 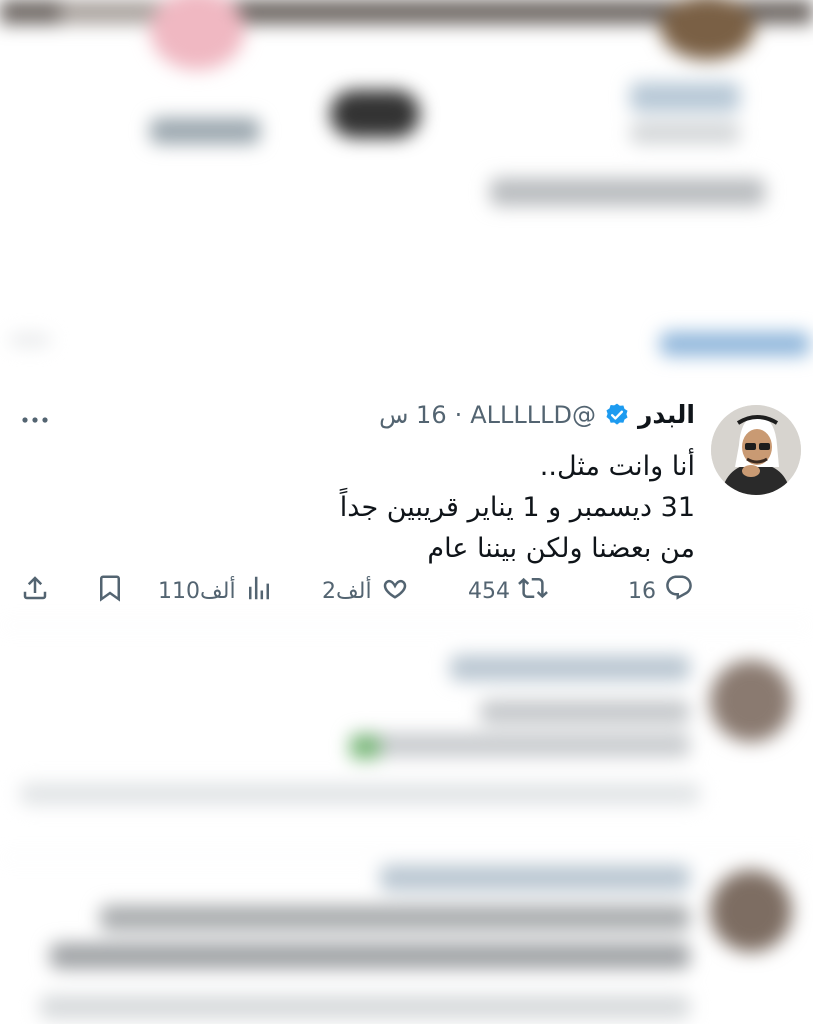 I want to click on share-button, so click(x=35, y=591).